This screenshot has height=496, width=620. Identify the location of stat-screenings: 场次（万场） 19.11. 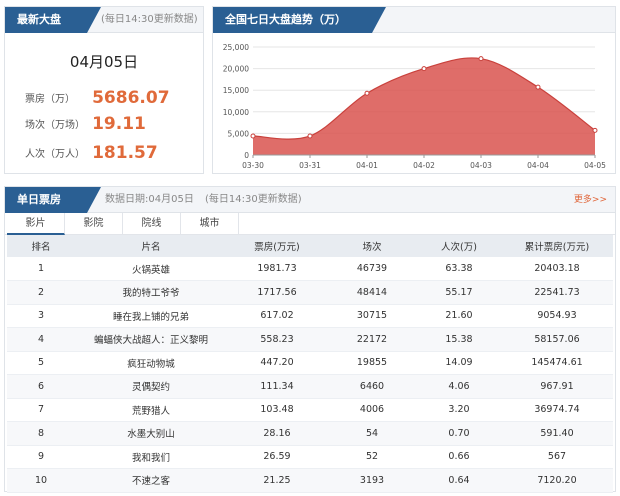
(85, 124).